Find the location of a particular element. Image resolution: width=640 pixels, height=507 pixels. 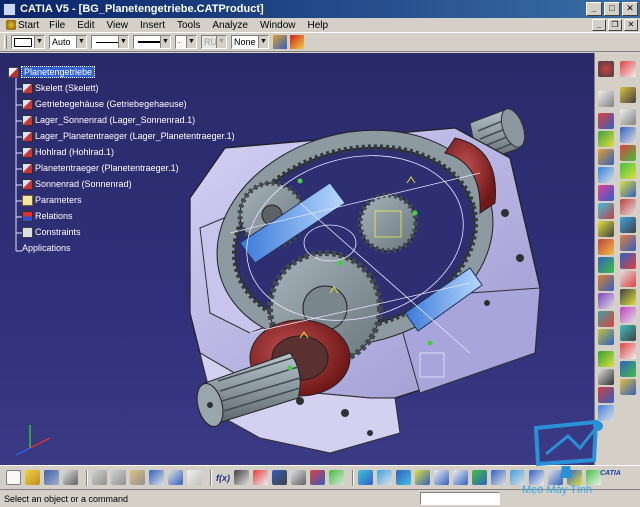

tree-item: Hohlrad (Hohlrad.1) is located at coordinates (68, 152).